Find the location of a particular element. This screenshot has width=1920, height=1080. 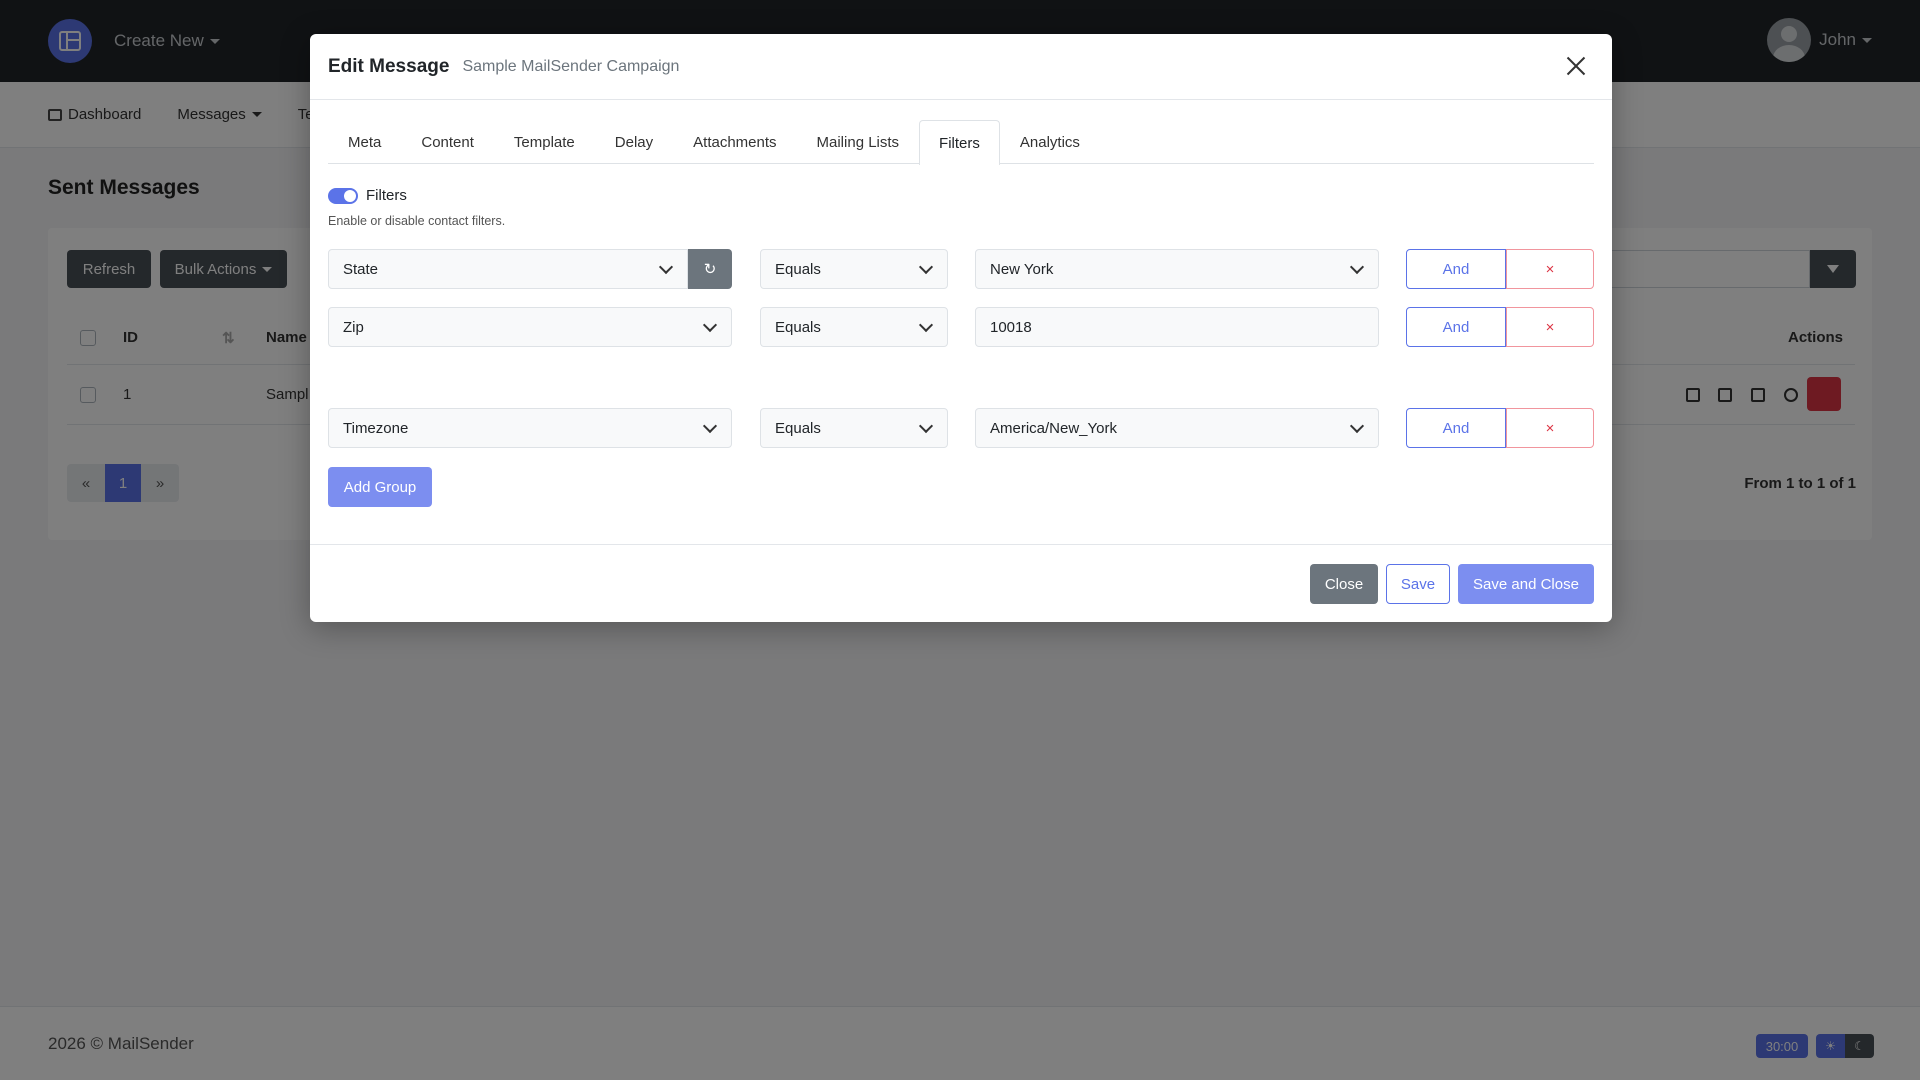

filter-field-select: Zip is located at coordinates (530, 327).